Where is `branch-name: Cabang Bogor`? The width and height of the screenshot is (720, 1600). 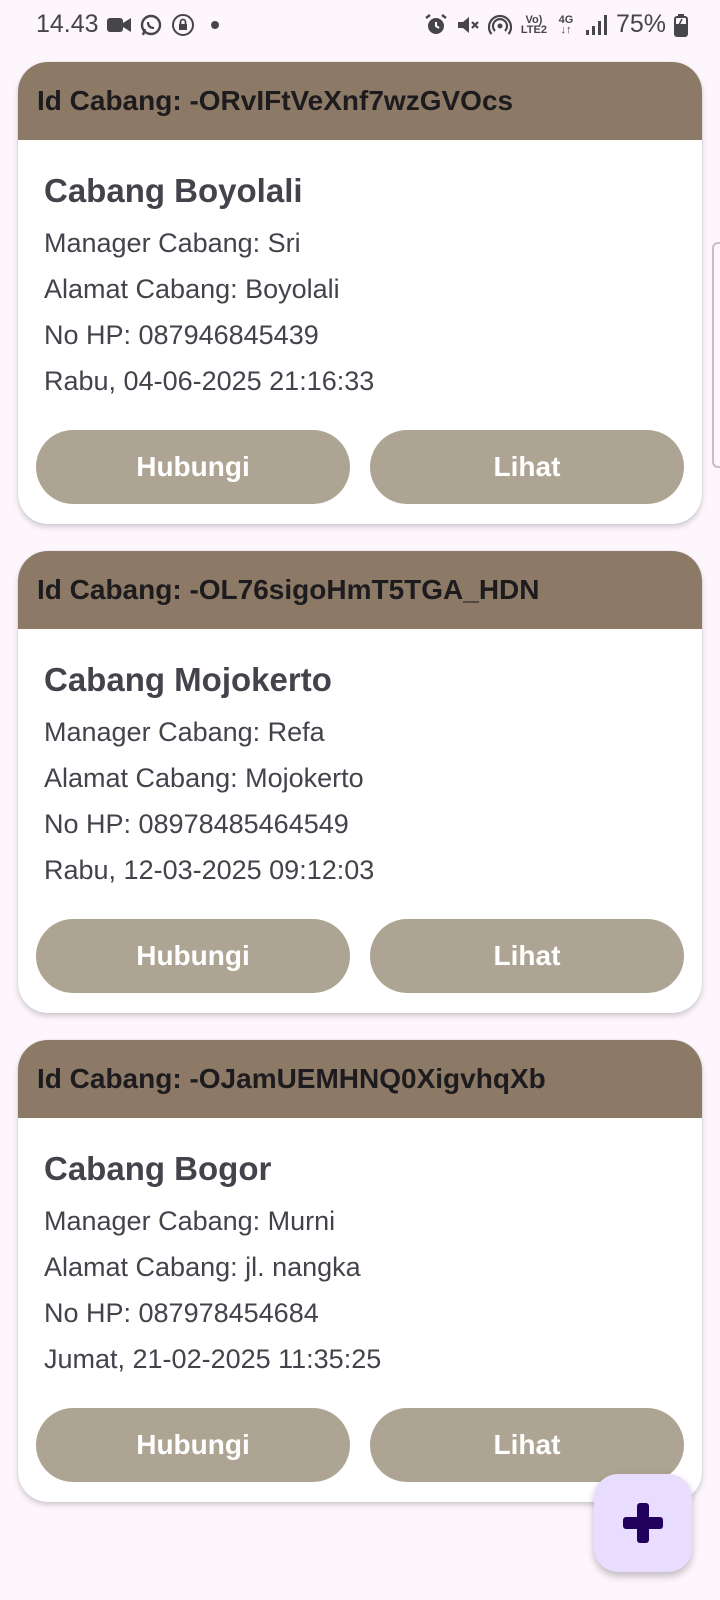 branch-name: Cabang Bogor is located at coordinates (158, 1168).